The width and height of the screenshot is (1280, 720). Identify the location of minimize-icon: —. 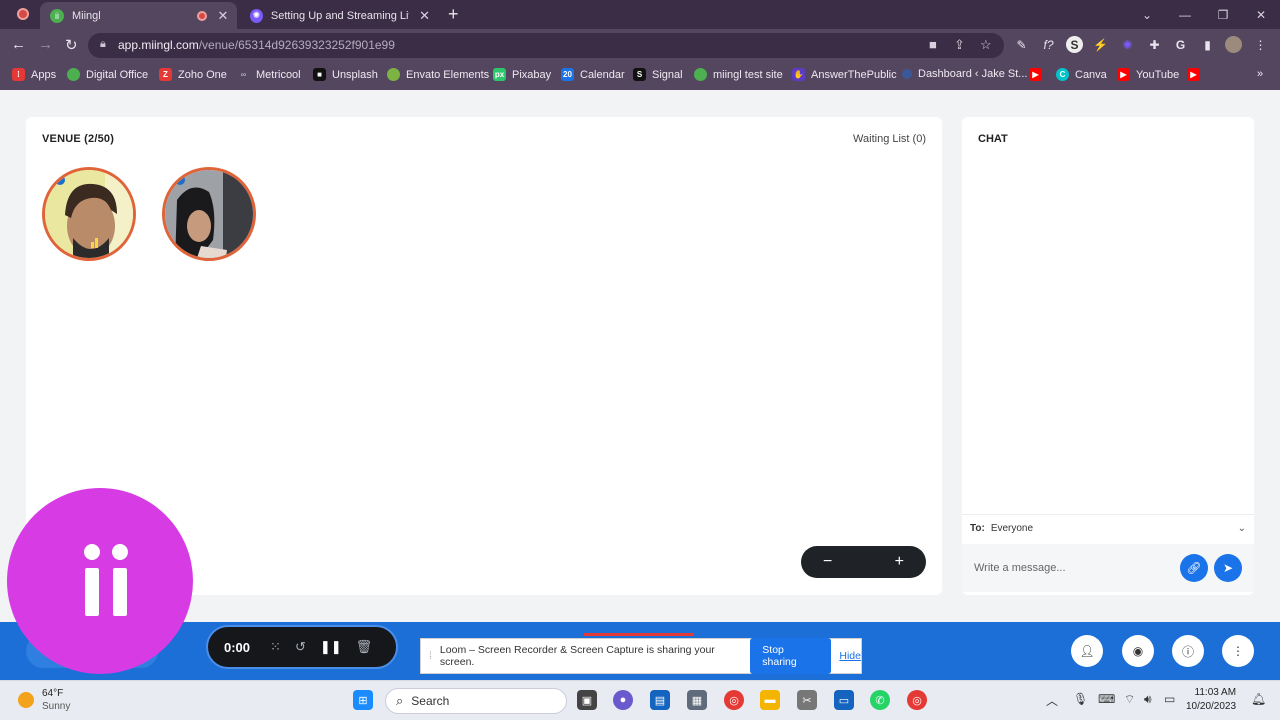
(1185, 14).